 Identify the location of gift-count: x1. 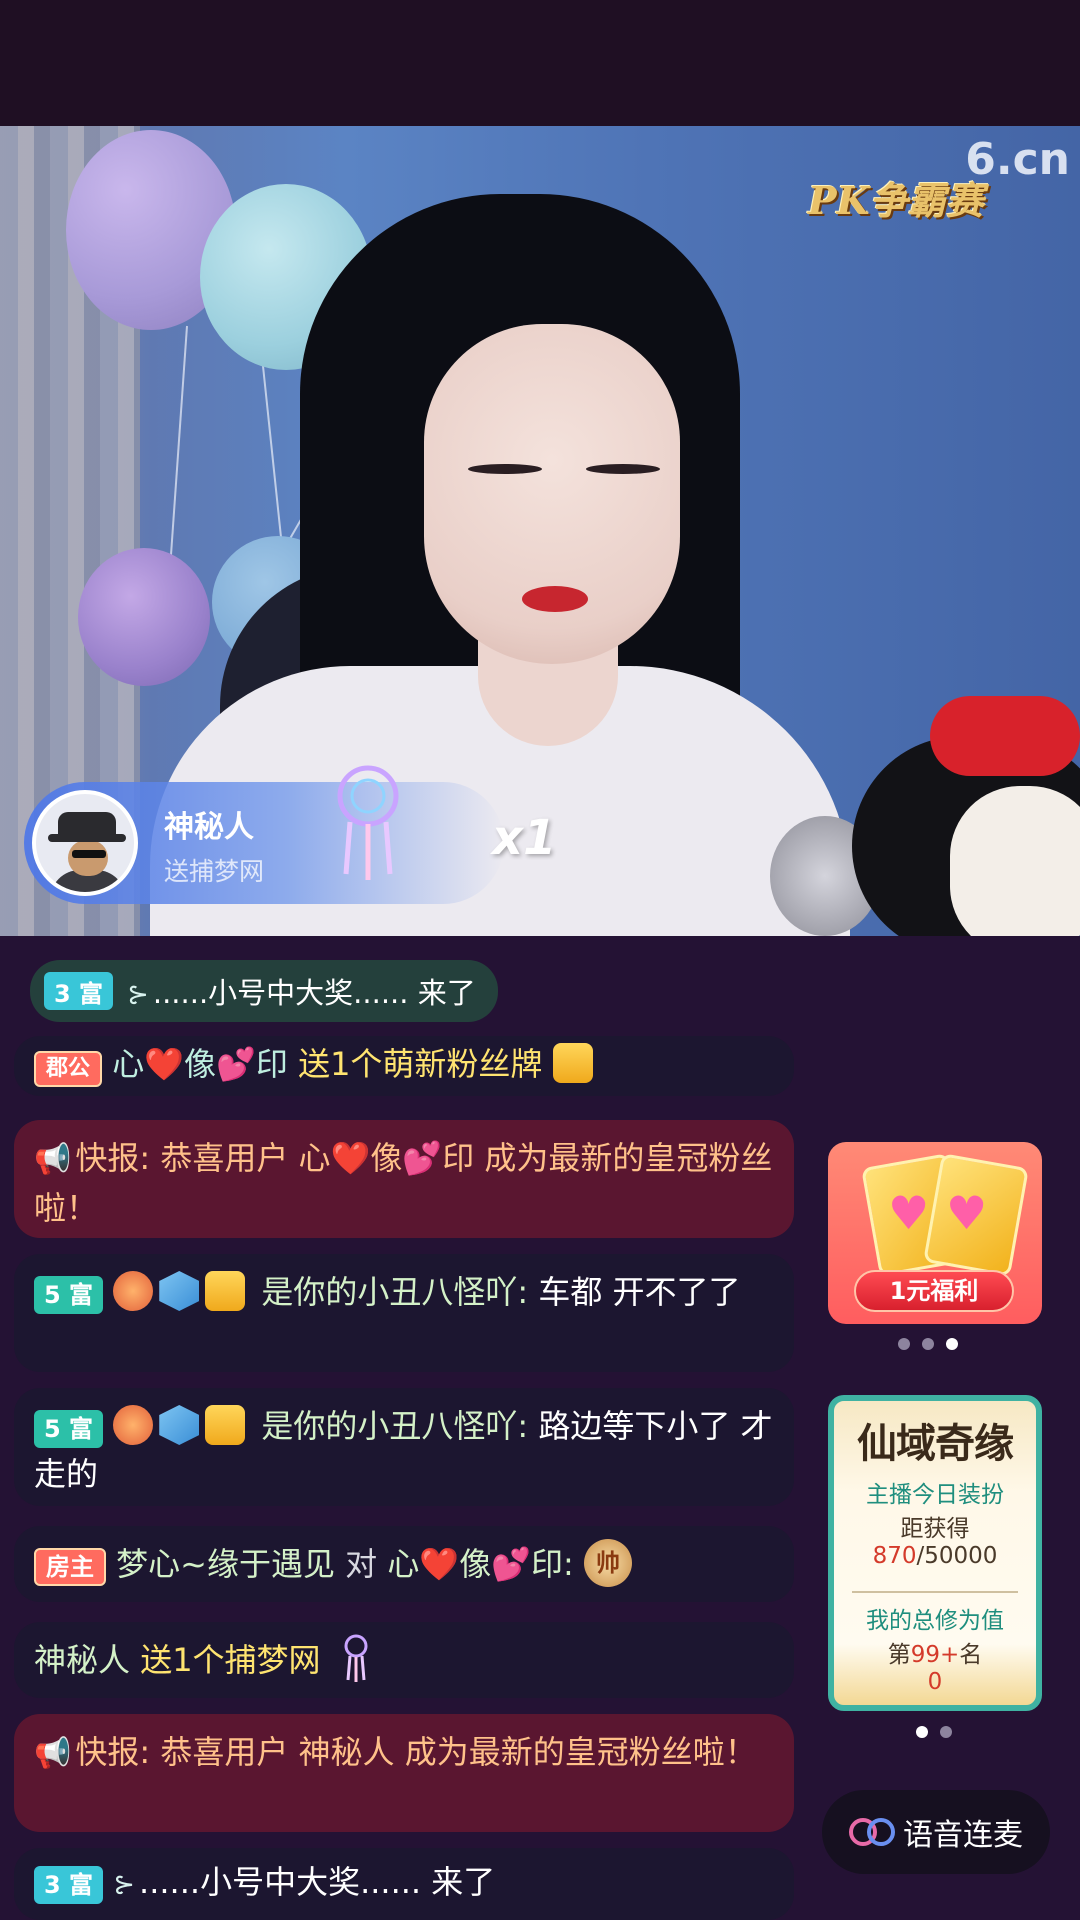
(524, 838).